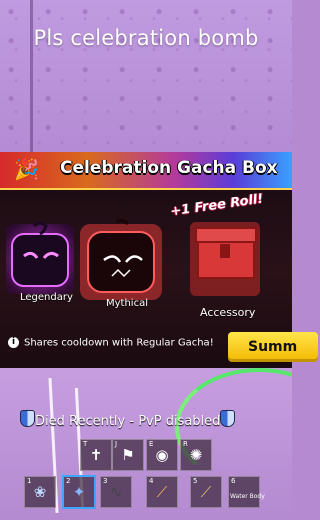  I want to click on legendary-fruit-icon, so click(40, 257).